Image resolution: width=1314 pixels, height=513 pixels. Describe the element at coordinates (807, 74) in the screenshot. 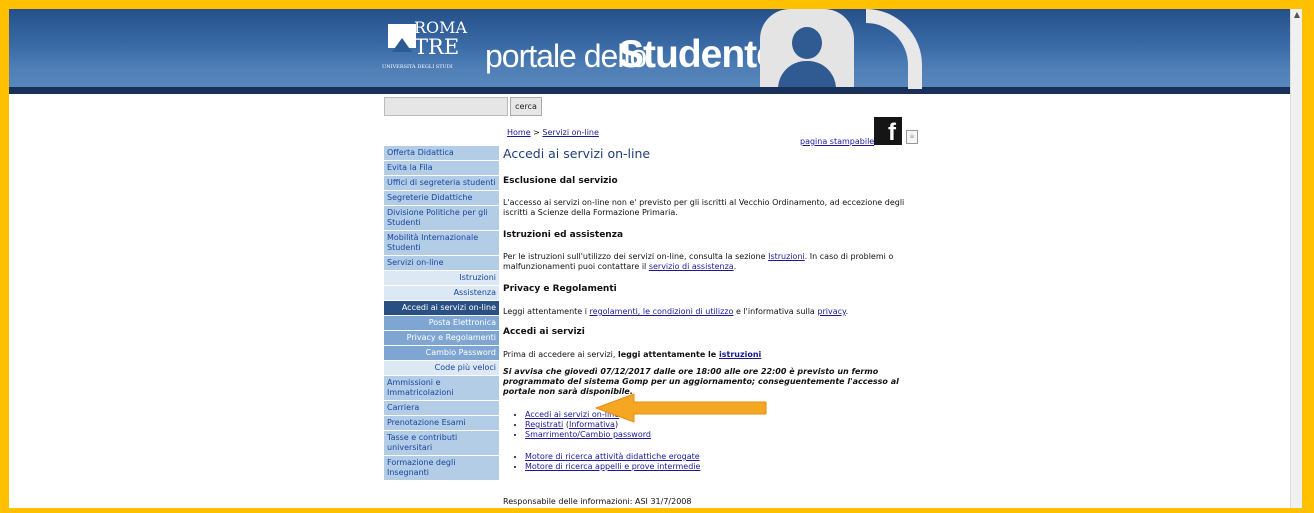

I see `avatar-body` at that location.